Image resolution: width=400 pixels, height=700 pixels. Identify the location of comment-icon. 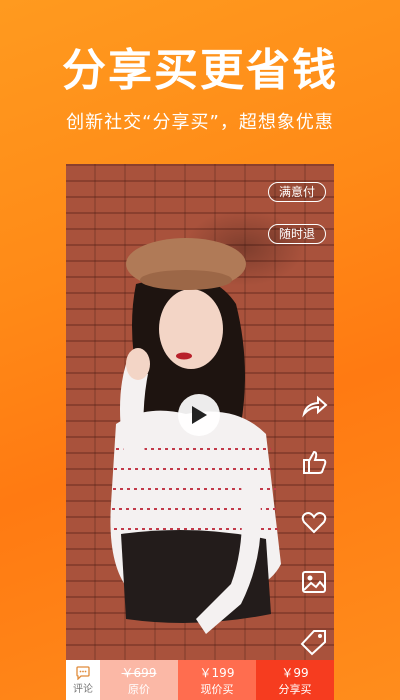
(83, 672).